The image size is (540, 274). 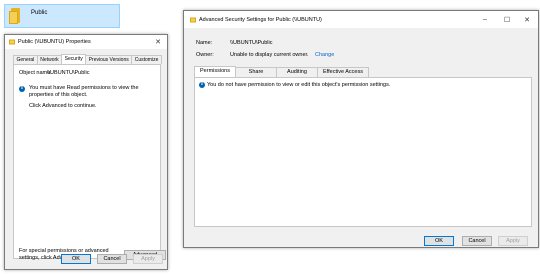 I want to click on minimize-icon: –, so click(x=485, y=19).